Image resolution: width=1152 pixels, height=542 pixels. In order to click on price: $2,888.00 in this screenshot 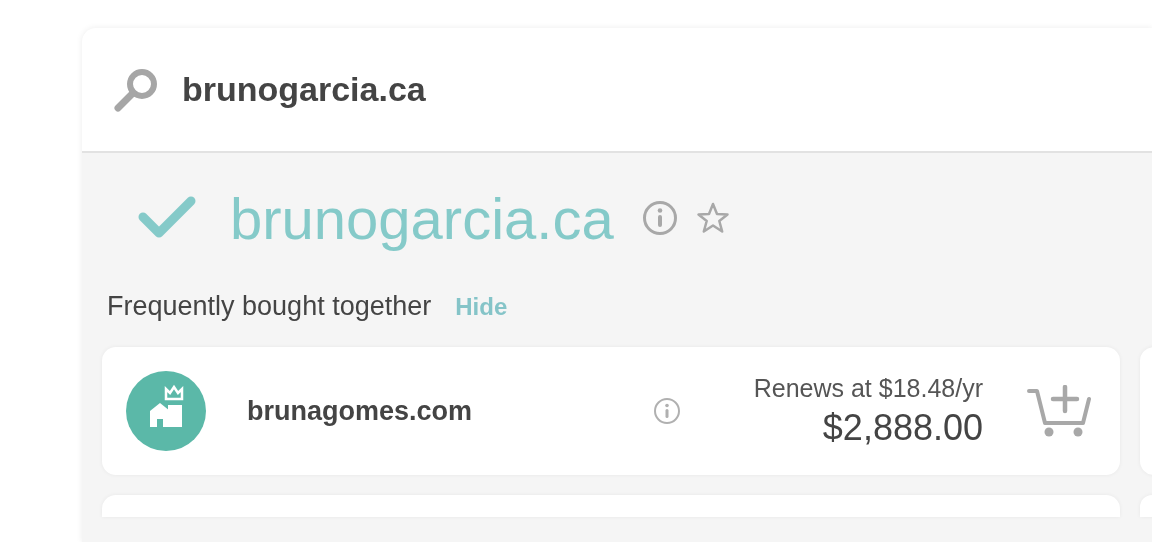, I will do `click(902, 427)`.